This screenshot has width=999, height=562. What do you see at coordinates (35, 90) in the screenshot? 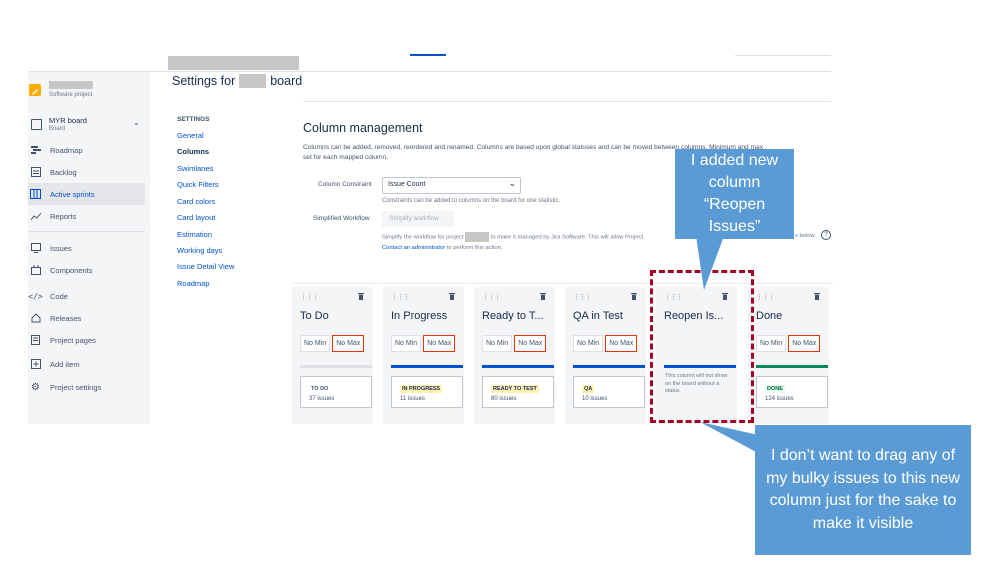
I see `project-avatar` at bounding box center [35, 90].